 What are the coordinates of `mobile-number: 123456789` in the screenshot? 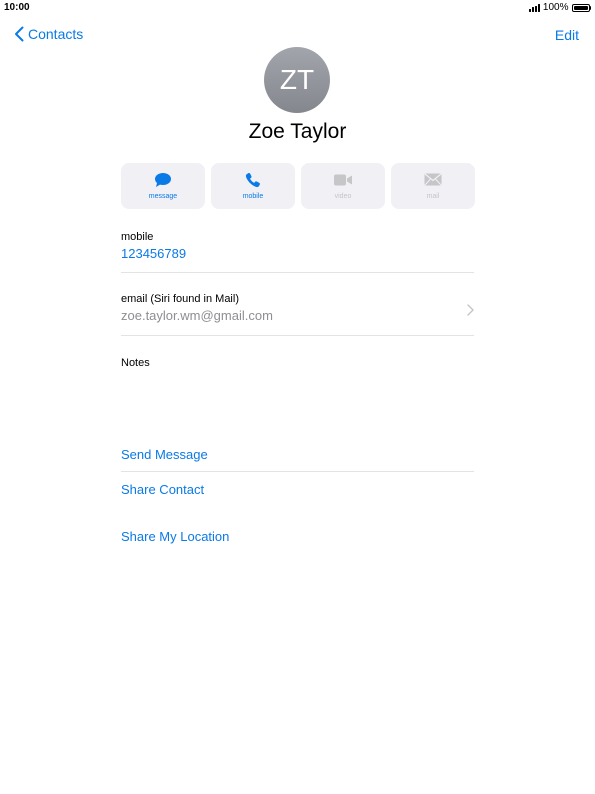 It's located at (297, 253).